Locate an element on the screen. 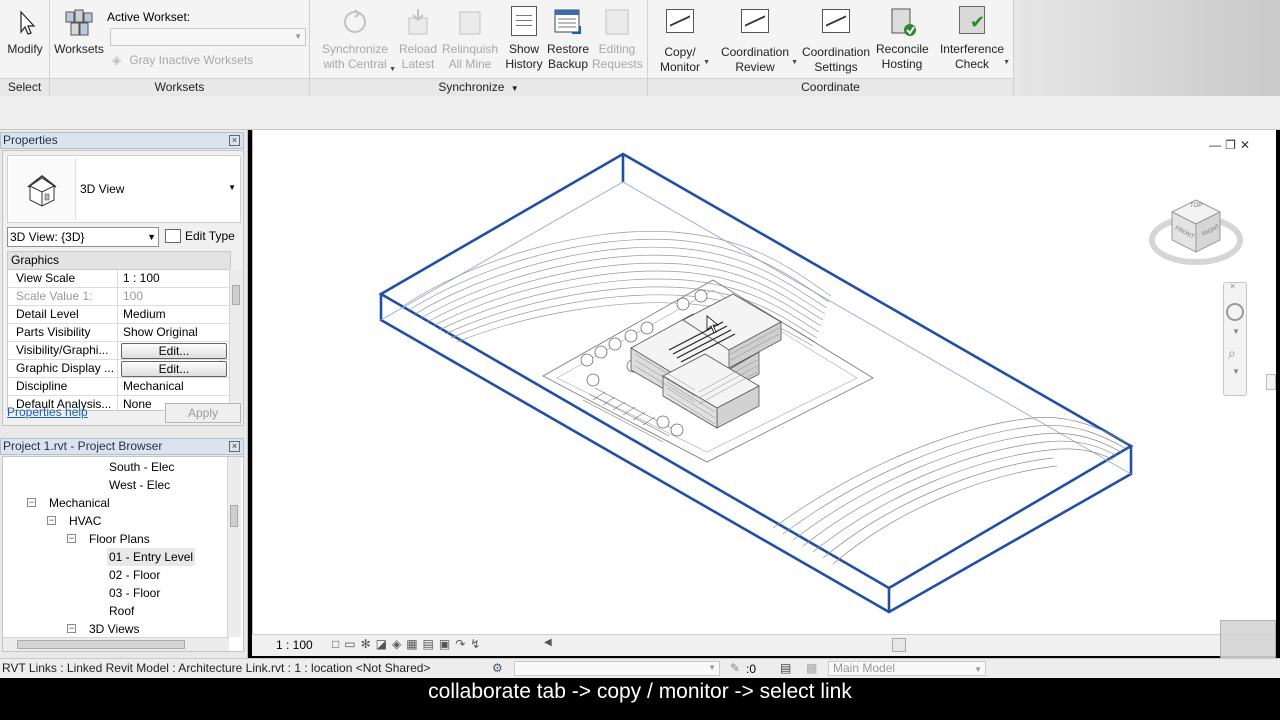  tree-item-01-entry-level: 01 - Entry Level is located at coordinates (151, 557).